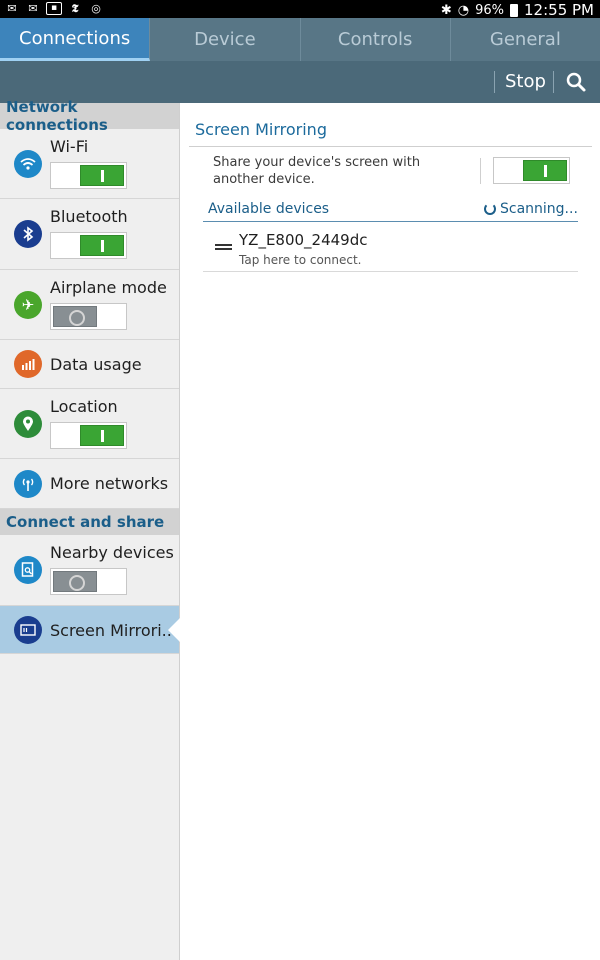 The image size is (600, 960). I want to click on location-pin-icon, so click(28, 424).